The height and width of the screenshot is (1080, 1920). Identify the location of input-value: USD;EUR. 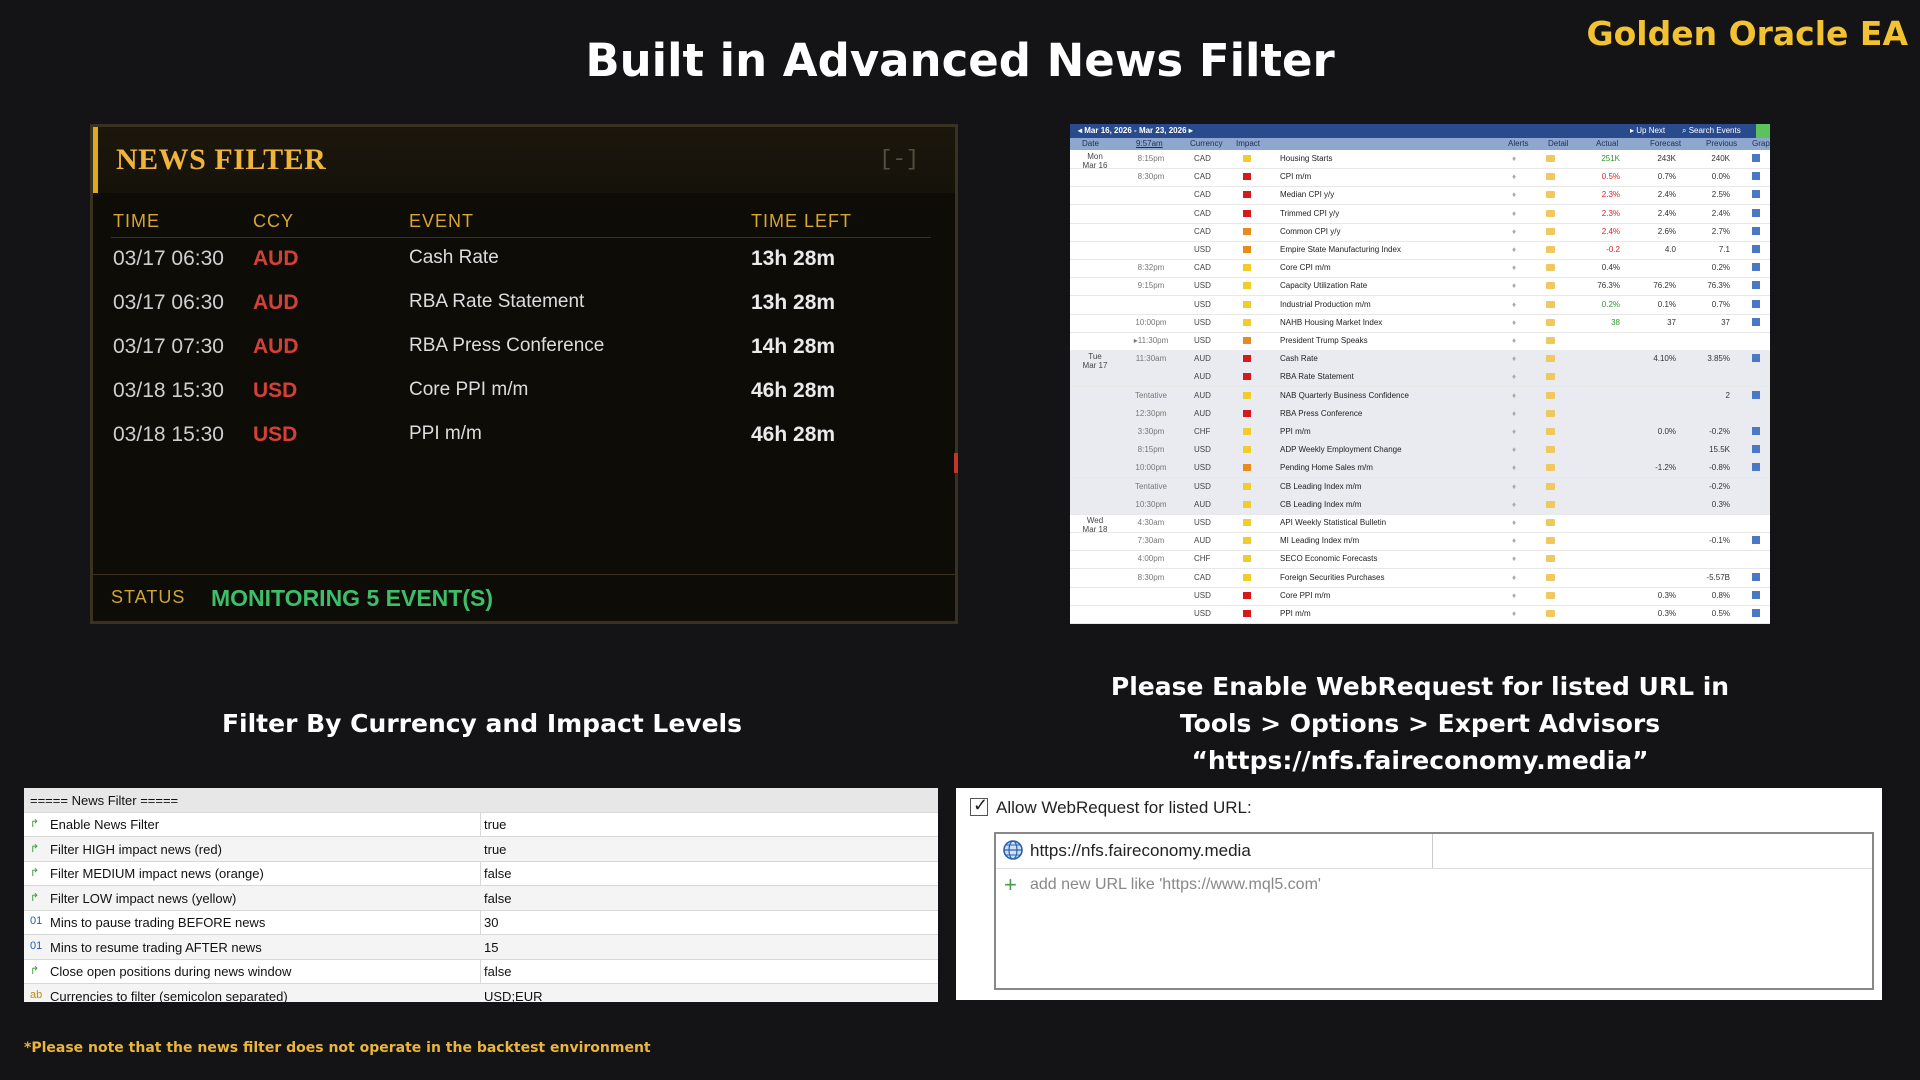
(513, 996).